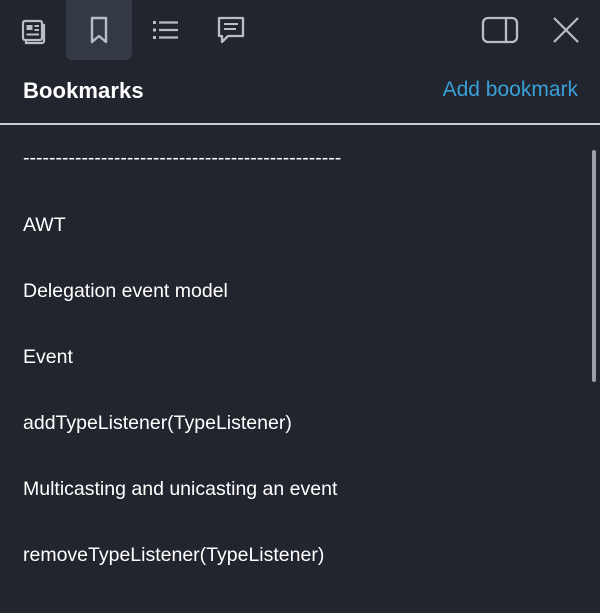 Image resolution: width=600 pixels, height=613 pixels. What do you see at coordinates (48, 357) in the screenshot?
I see `bookmark-item-event: Event` at bounding box center [48, 357].